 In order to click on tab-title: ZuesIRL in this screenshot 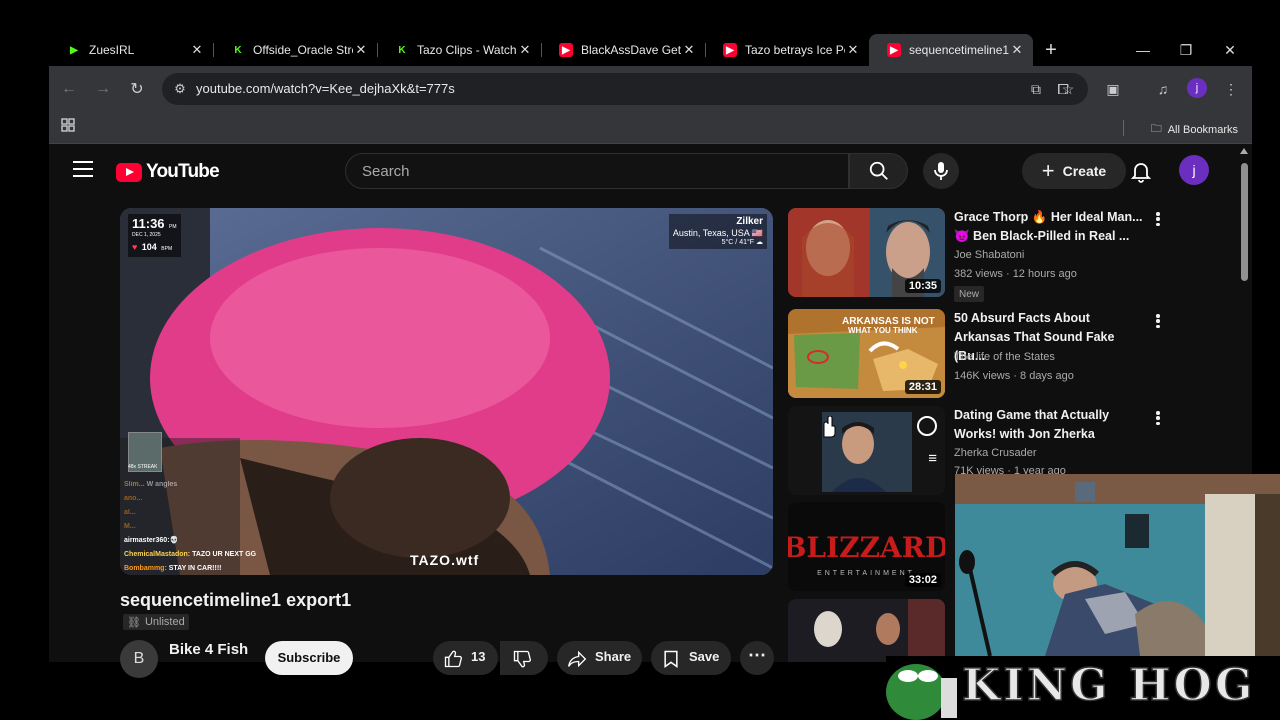, I will do `click(112, 50)`.